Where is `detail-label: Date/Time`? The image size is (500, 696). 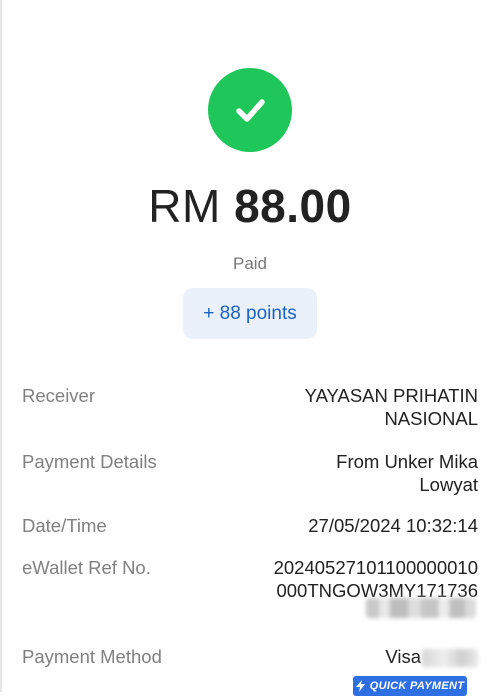
detail-label: Date/Time is located at coordinates (64, 525).